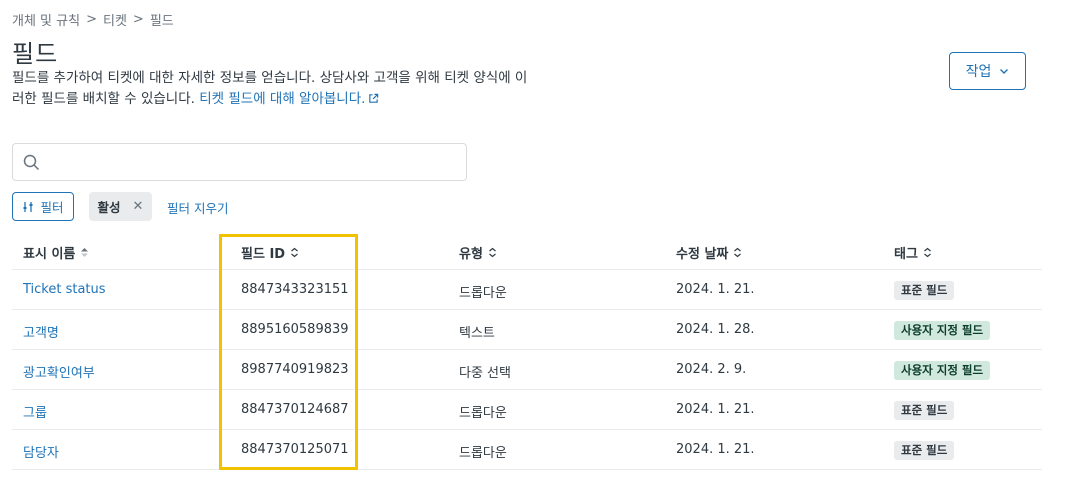 Image resolution: width=1065 pixels, height=485 pixels. I want to click on breadcrumb-item-objects: 개체 및 규칙, so click(46, 19).